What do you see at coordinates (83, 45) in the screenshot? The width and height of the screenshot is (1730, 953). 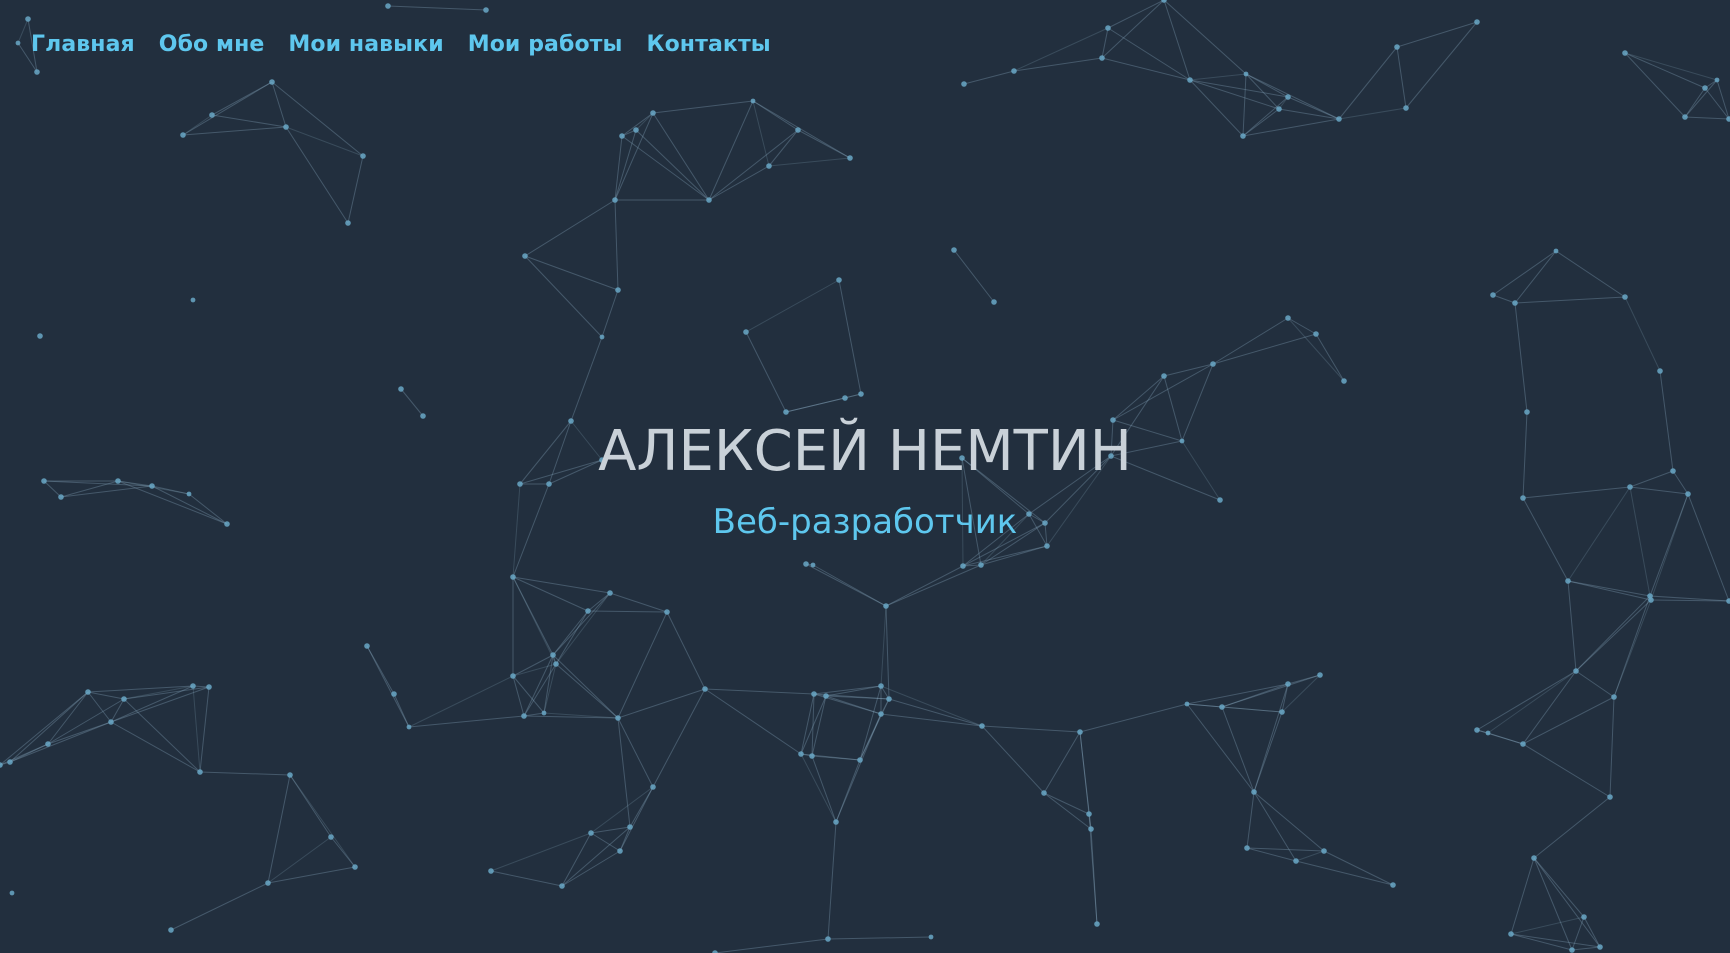 I see `nav-home-link: Главная` at bounding box center [83, 45].